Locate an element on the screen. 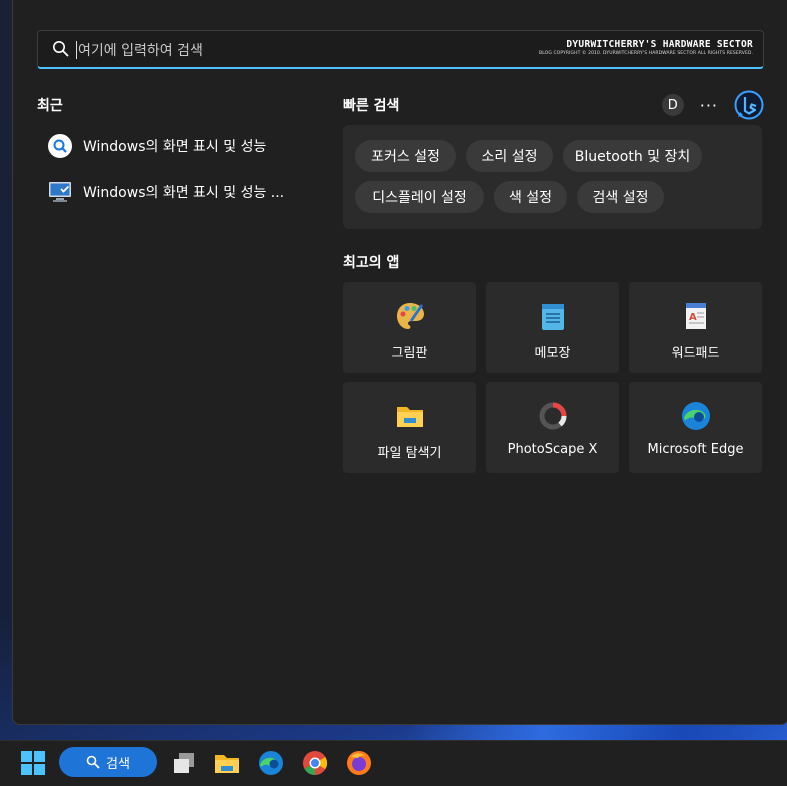 This screenshot has height=786, width=787. chip-bluetooth-devices: Bluetooth 및 장치 is located at coordinates (632, 156).